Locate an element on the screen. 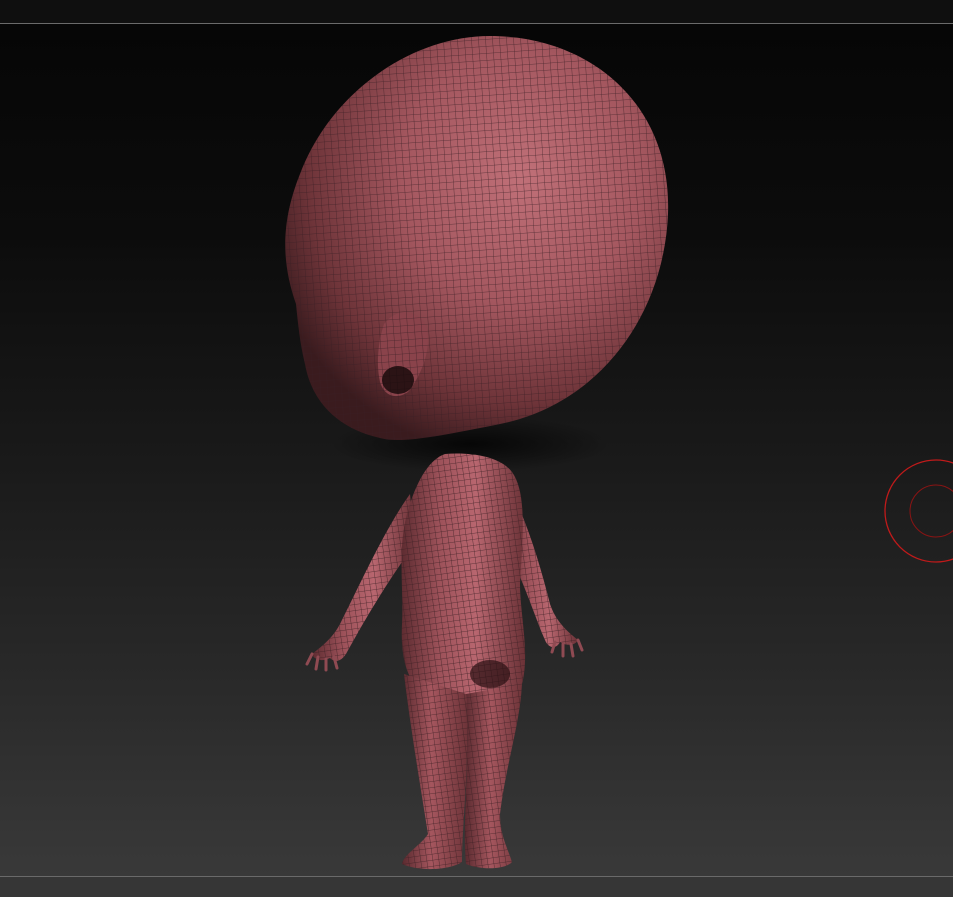 The width and height of the screenshot is (953, 897). left-arm is located at coordinates (360, 583).